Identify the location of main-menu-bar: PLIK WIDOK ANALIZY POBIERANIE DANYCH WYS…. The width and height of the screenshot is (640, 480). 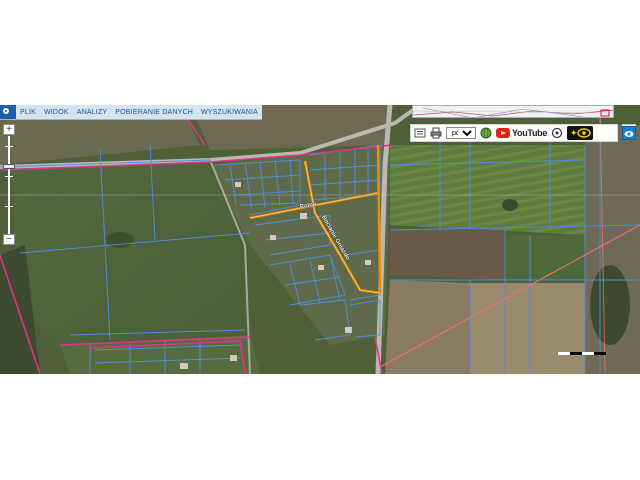
(131, 112).